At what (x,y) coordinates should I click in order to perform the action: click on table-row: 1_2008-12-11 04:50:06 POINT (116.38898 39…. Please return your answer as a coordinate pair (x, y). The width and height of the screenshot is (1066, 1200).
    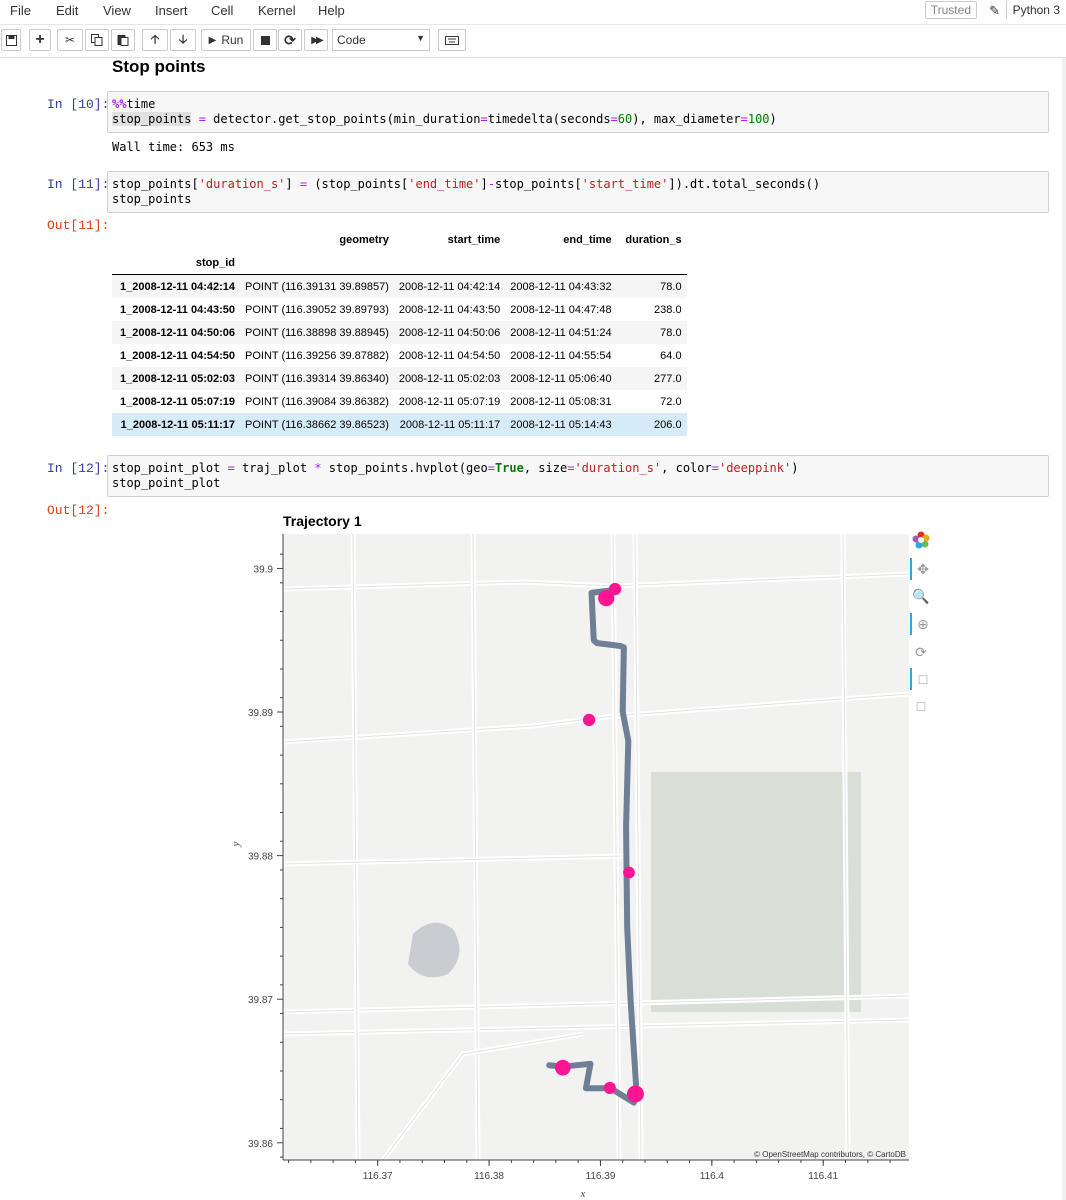
    Looking at the image, I should click on (399, 332).